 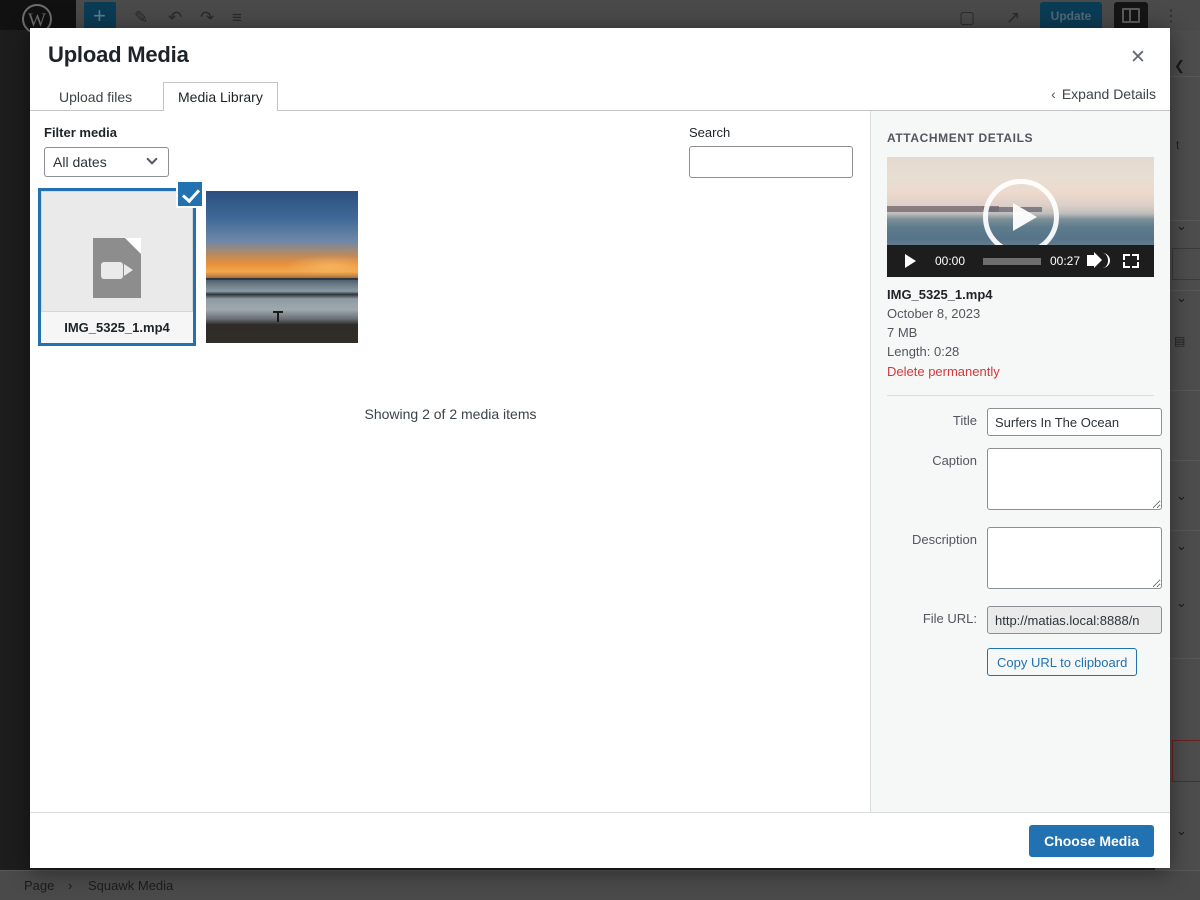 I want to click on media-count-text: Showing 2 of 2 media items, so click(x=450, y=414).